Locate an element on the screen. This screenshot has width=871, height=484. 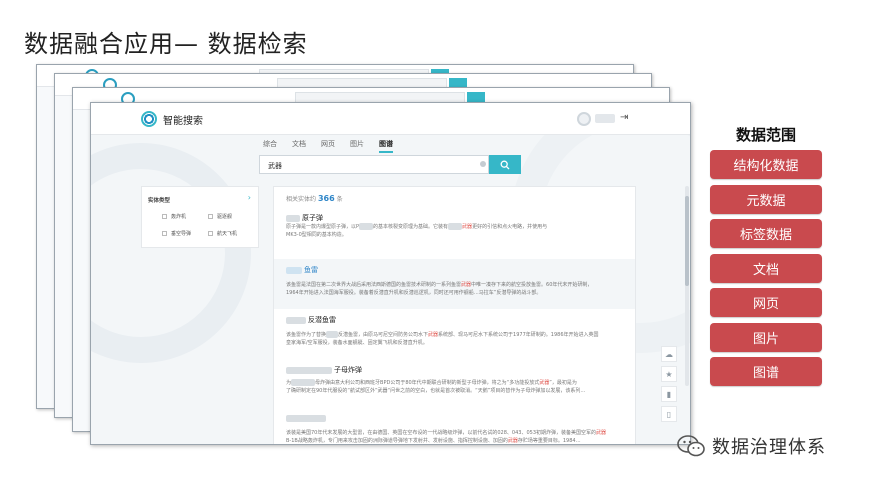
result-title: 子母炸弹 is located at coordinates (454, 370).